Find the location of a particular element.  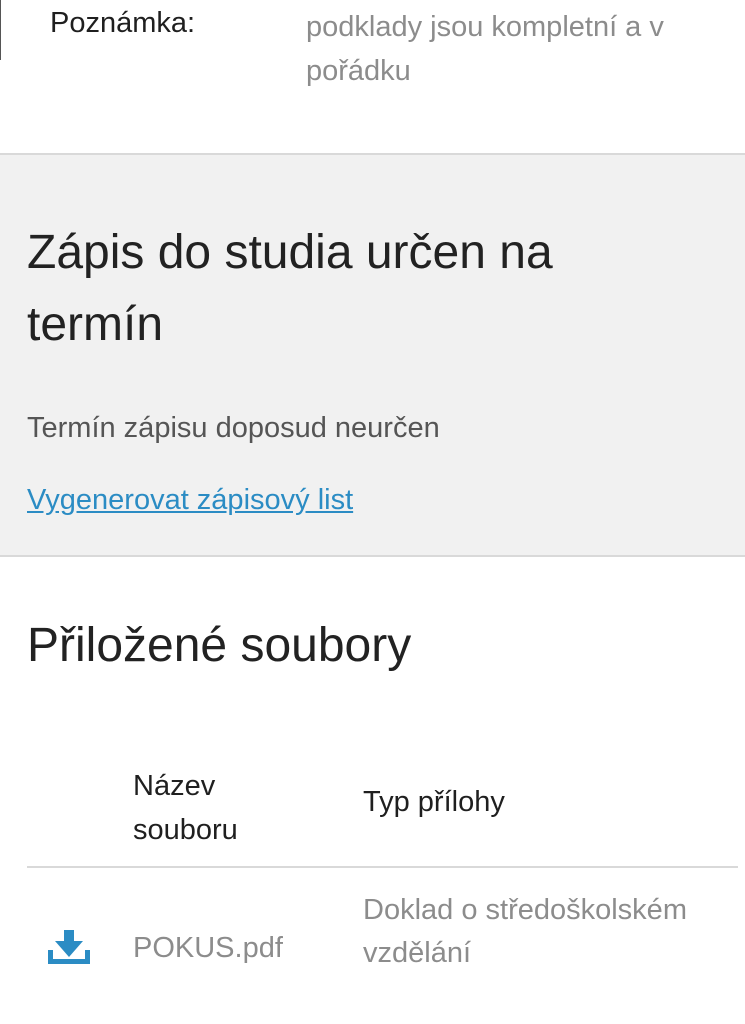

note-label: Poznámka: is located at coordinates (123, 23).